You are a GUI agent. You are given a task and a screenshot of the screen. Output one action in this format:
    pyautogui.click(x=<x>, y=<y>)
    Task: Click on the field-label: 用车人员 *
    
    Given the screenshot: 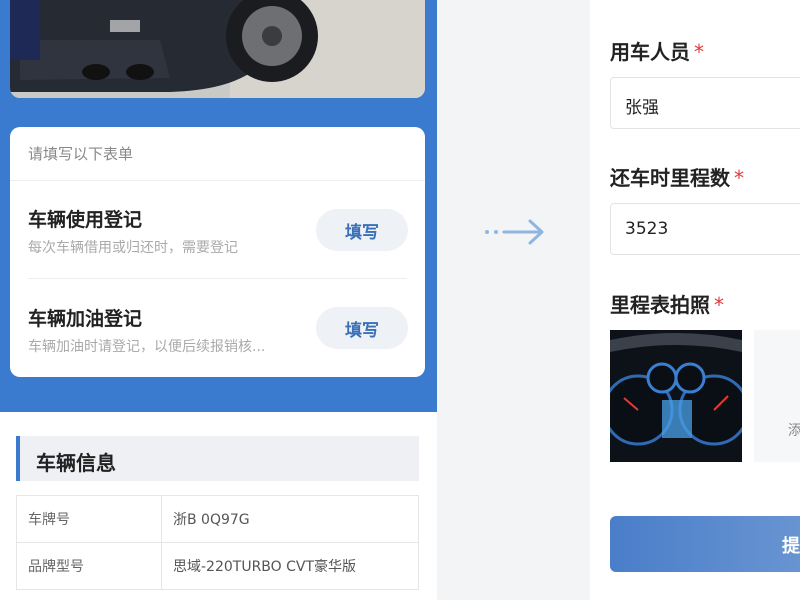 What is the action you would take?
    pyautogui.click(x=657, y=50)
    